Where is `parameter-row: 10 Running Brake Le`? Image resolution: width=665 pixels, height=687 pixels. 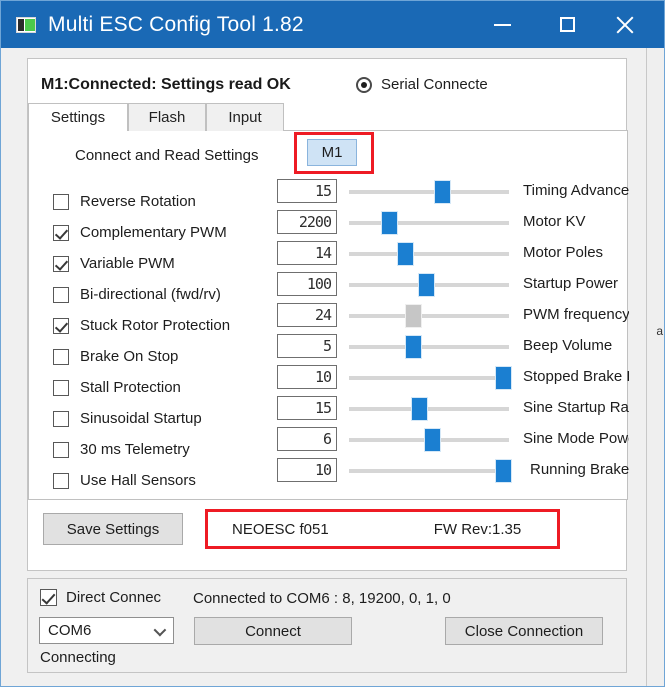 parameter-row: 10 Running Brake Le is located at coordinates (453, 469).